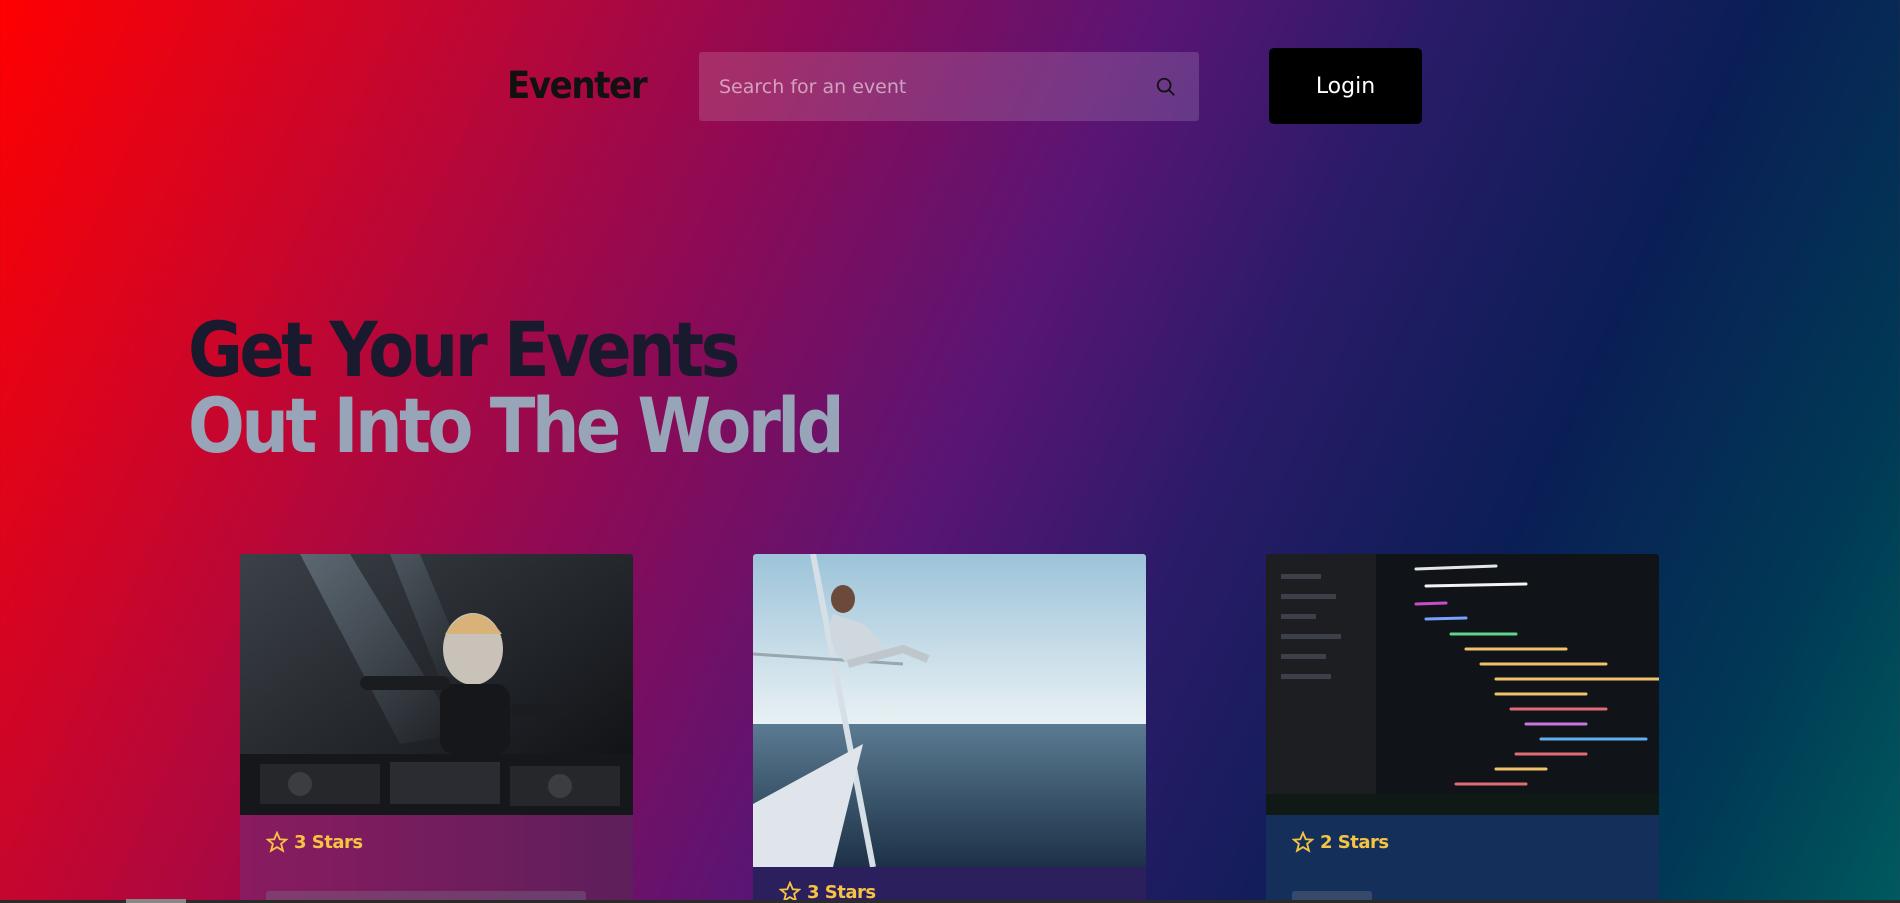  I want to click on event-card: 2 Stars, so click(1462, 728).